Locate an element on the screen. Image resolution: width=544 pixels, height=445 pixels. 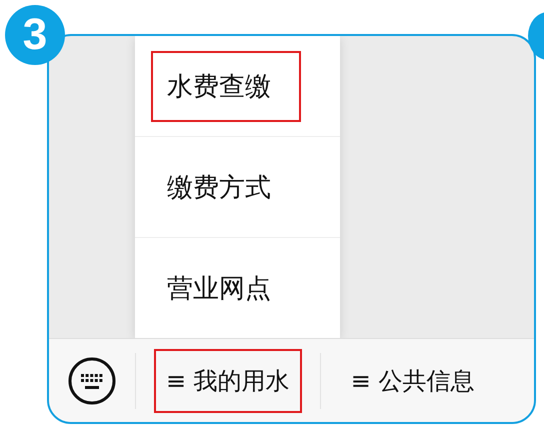
menu-item: 缴费方式 is located at coordinates (226, 187).